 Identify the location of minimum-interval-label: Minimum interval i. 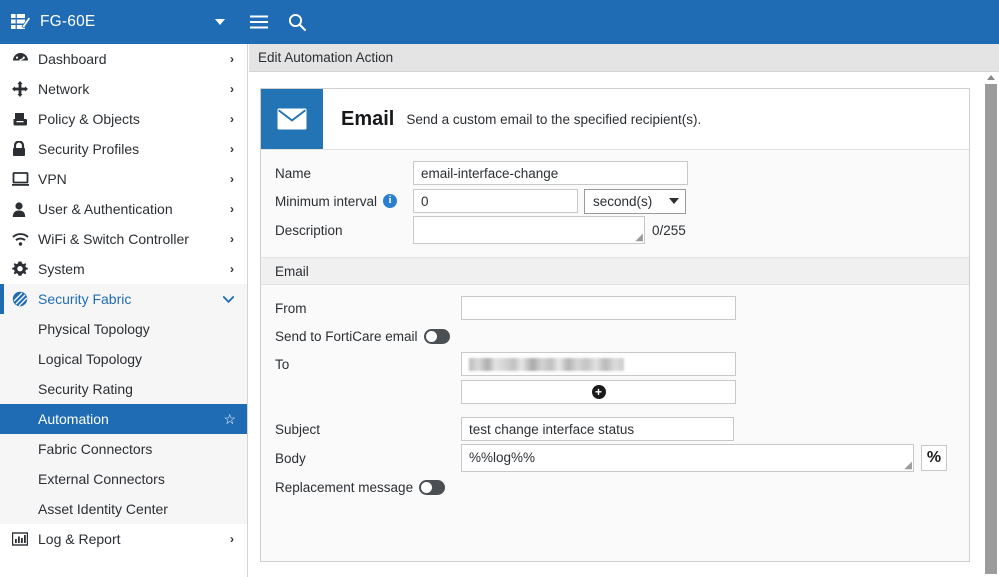
(337, 201).